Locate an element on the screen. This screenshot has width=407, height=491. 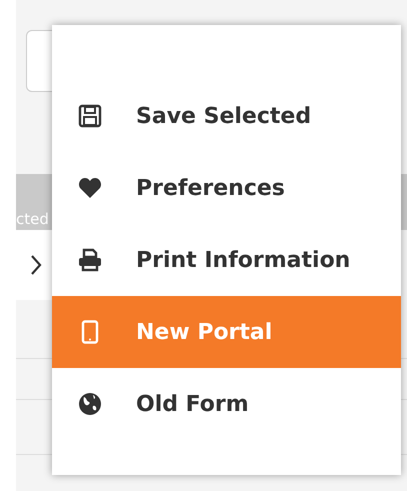
chevron-right-icon is located at coordinates (36, 265).